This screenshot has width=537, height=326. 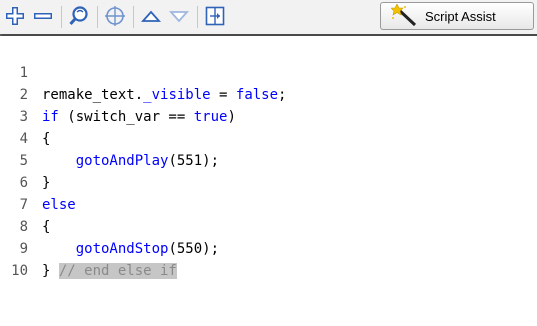 I want to click on line-number: 10, so click(x=19, y=271).